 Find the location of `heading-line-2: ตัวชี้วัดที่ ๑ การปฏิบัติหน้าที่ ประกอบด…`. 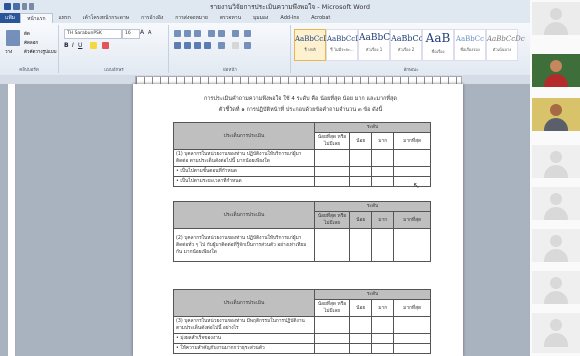

heading-line-2: ตัวชี้วัดที่ ๑ การปฏิบัติหน้าที่ ประกอบด… is located at coordinates (300, 110).